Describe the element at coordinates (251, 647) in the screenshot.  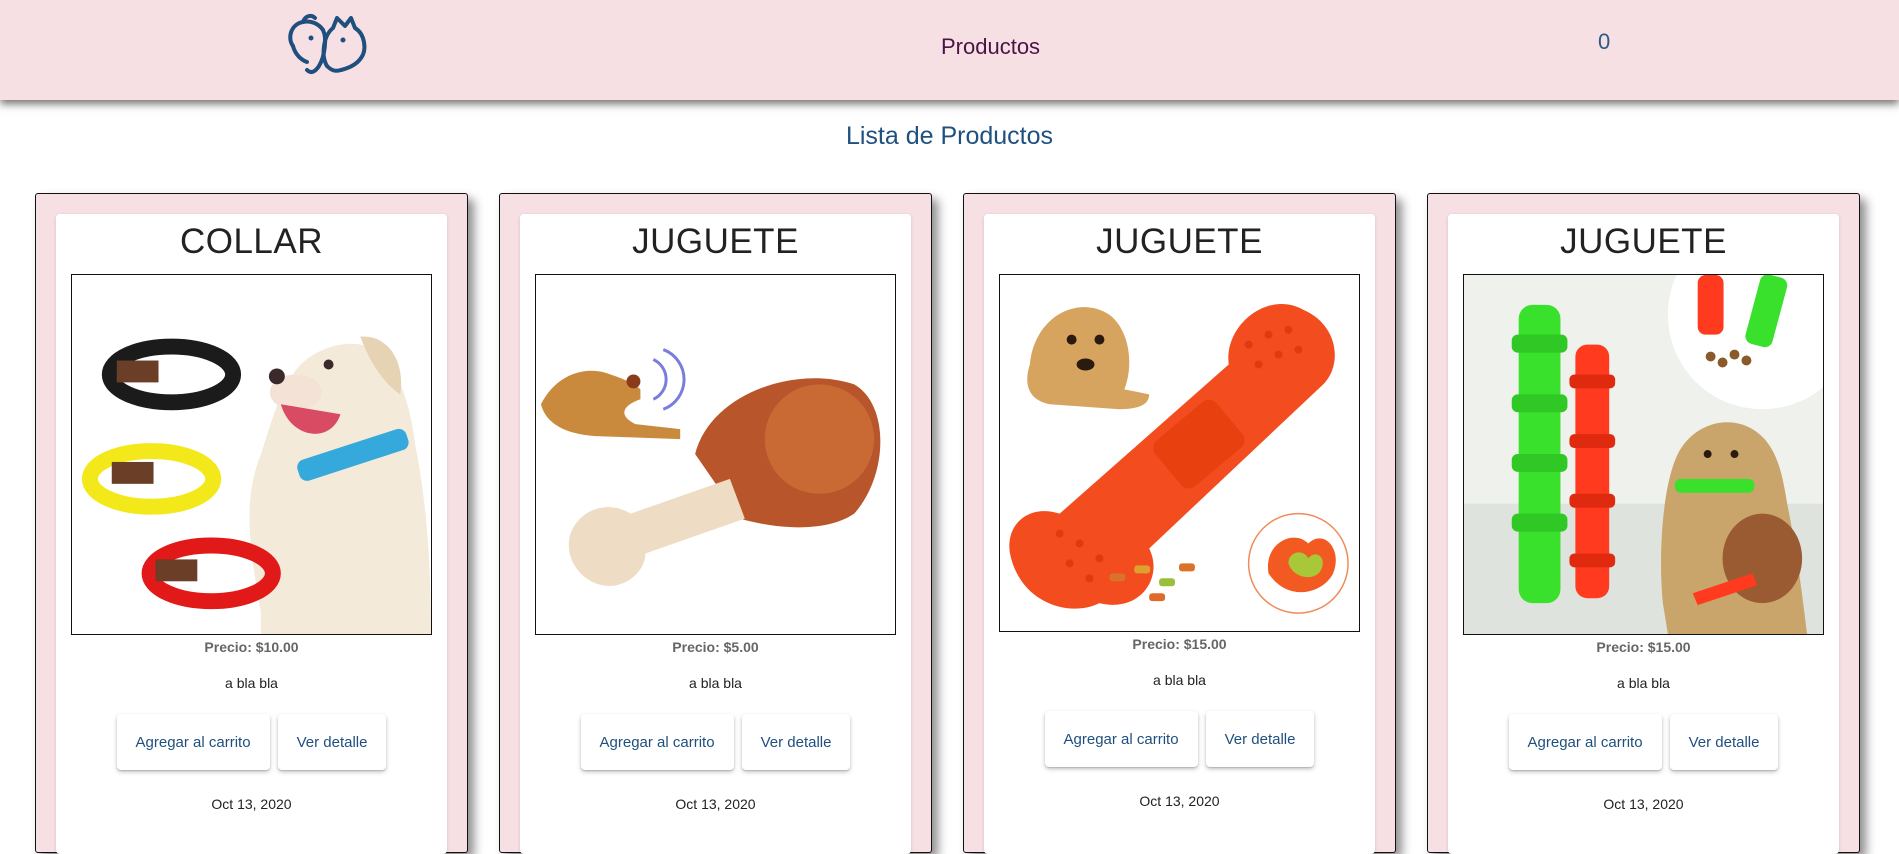
I see `product-price: Precio: $10.00` at that location.